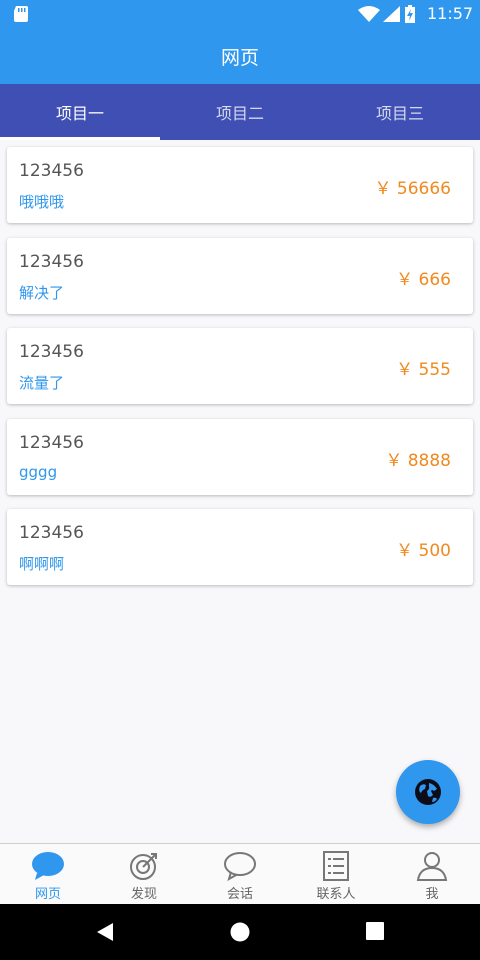 The width and height of the screenshot is (480, 960). I want to click on list-item: 123456 哦哦哦 ￥ 56666, so click(240, 185).